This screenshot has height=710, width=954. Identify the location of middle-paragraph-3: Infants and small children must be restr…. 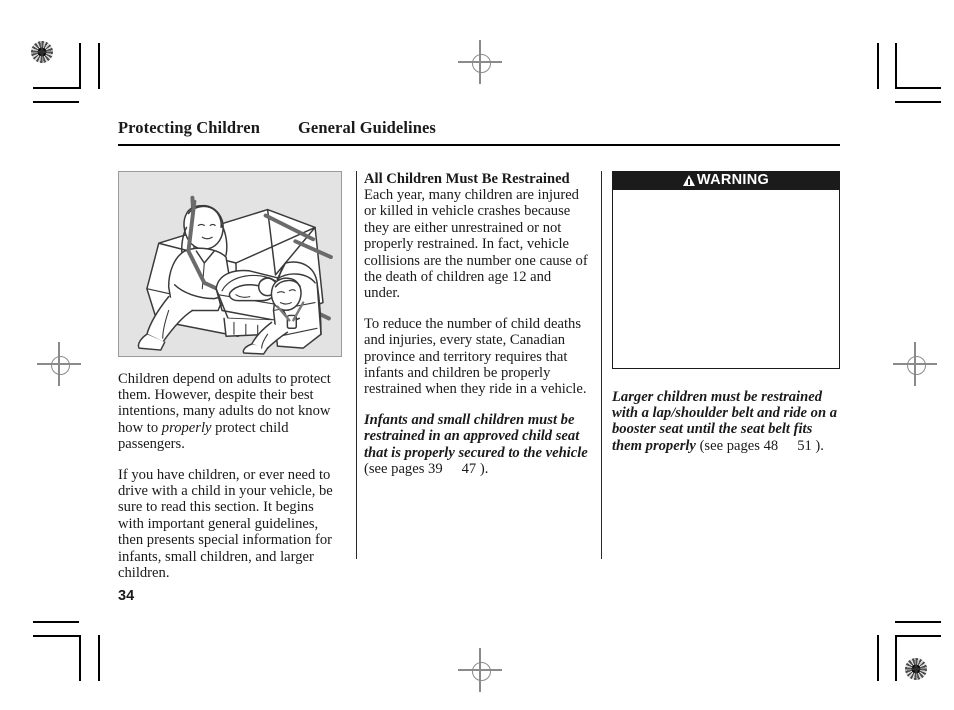
(477, 445).